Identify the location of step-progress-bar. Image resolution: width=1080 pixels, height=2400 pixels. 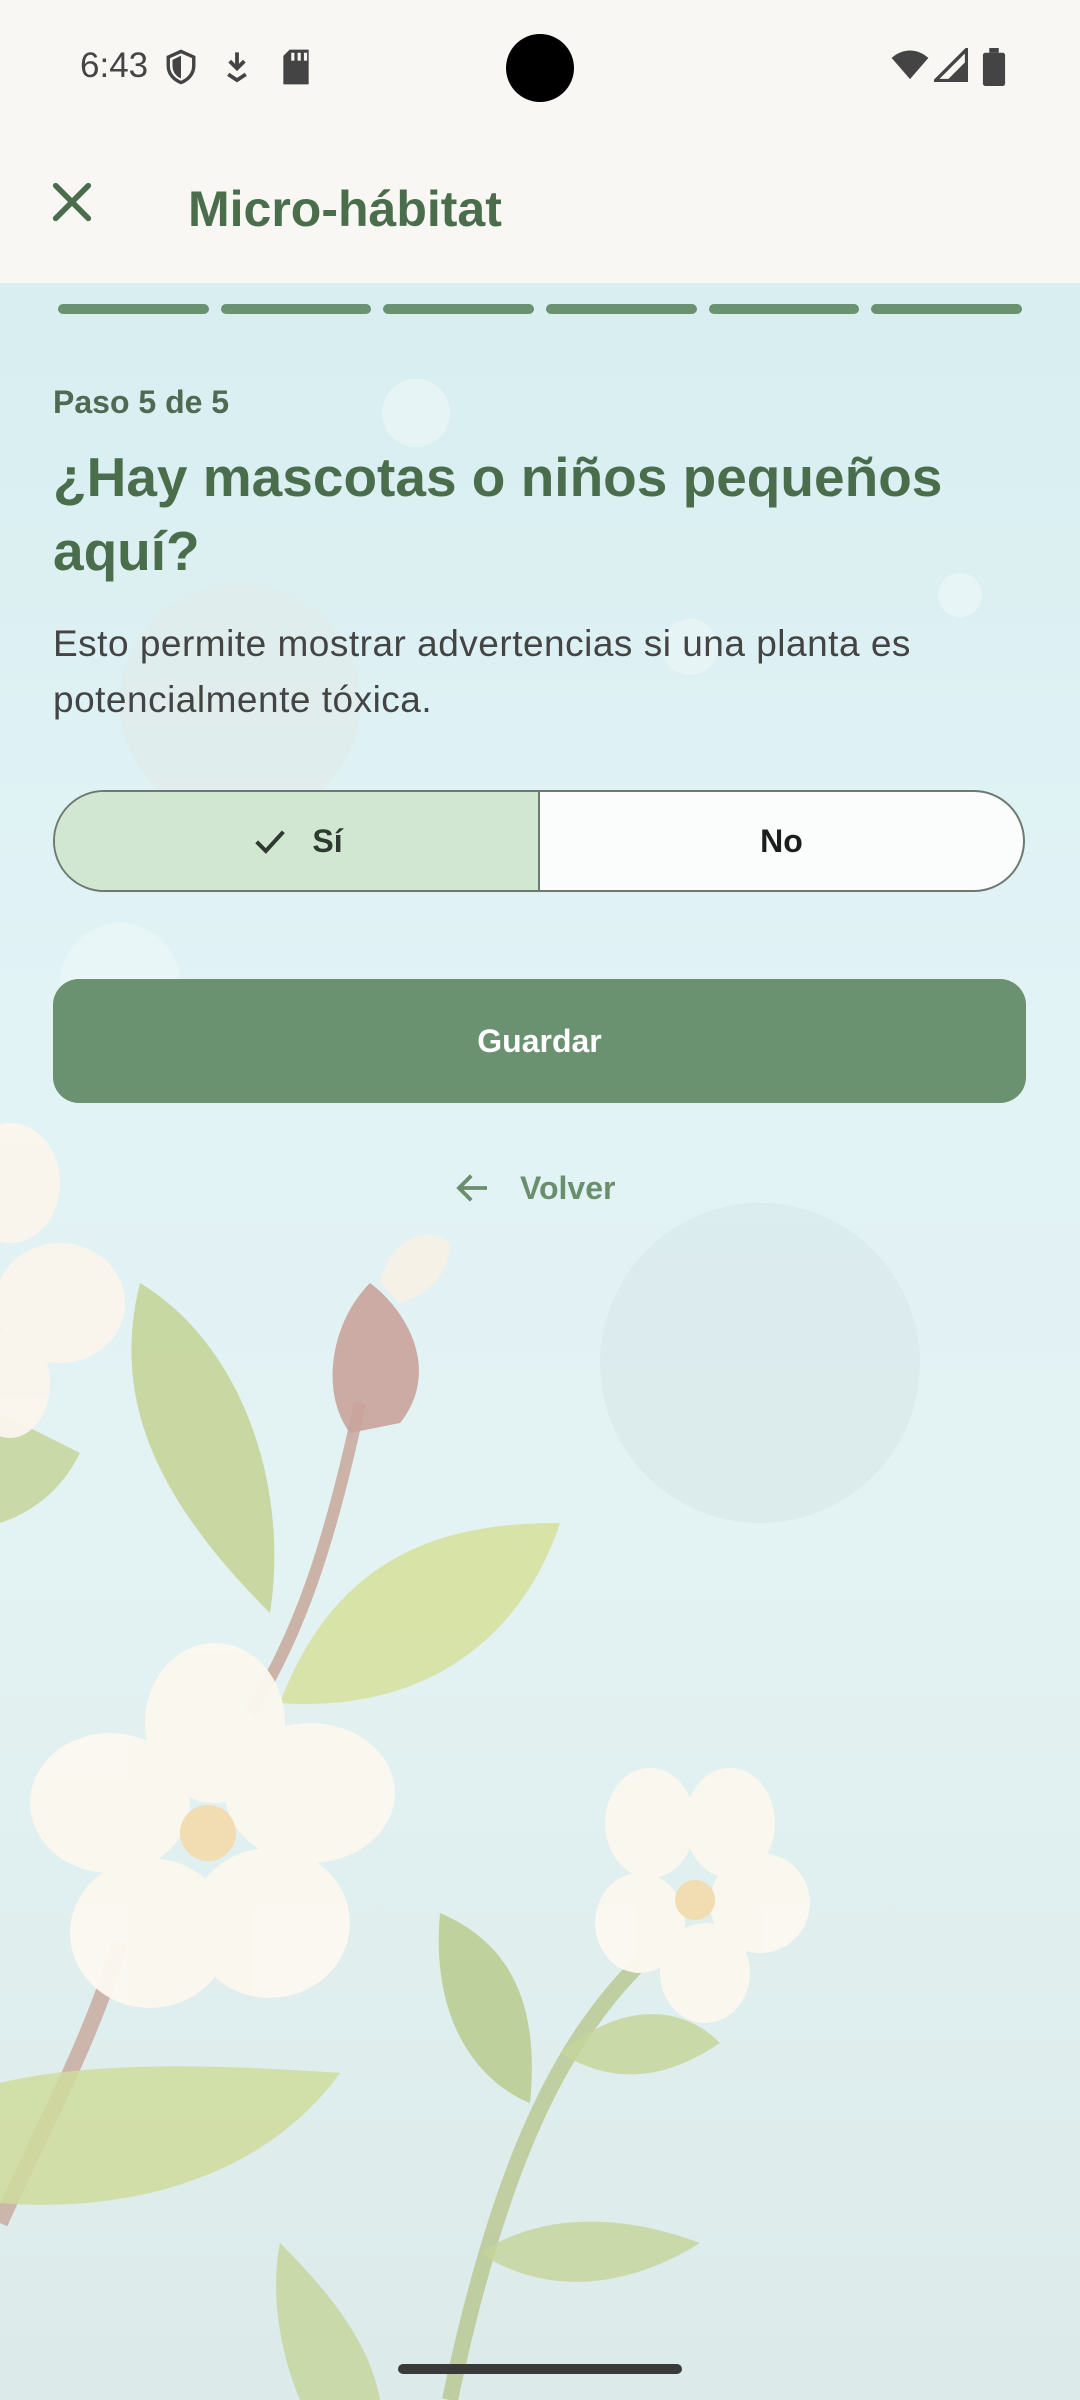
(540, 309).